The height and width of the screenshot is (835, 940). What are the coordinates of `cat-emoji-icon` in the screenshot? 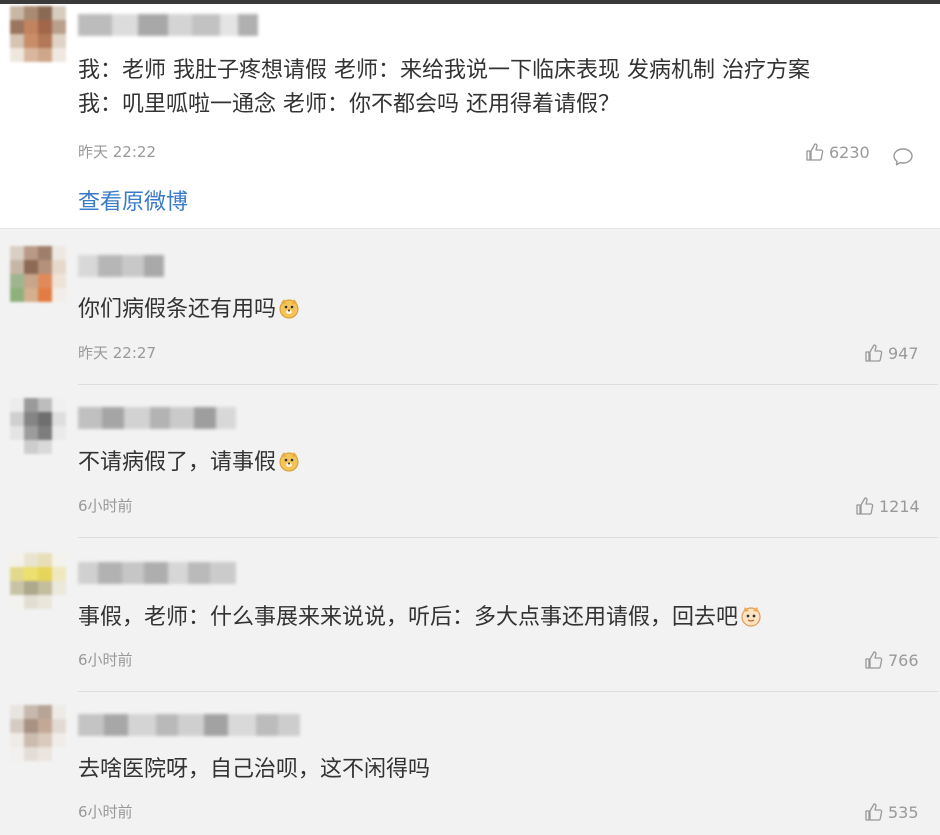 It's located at (751, 615).